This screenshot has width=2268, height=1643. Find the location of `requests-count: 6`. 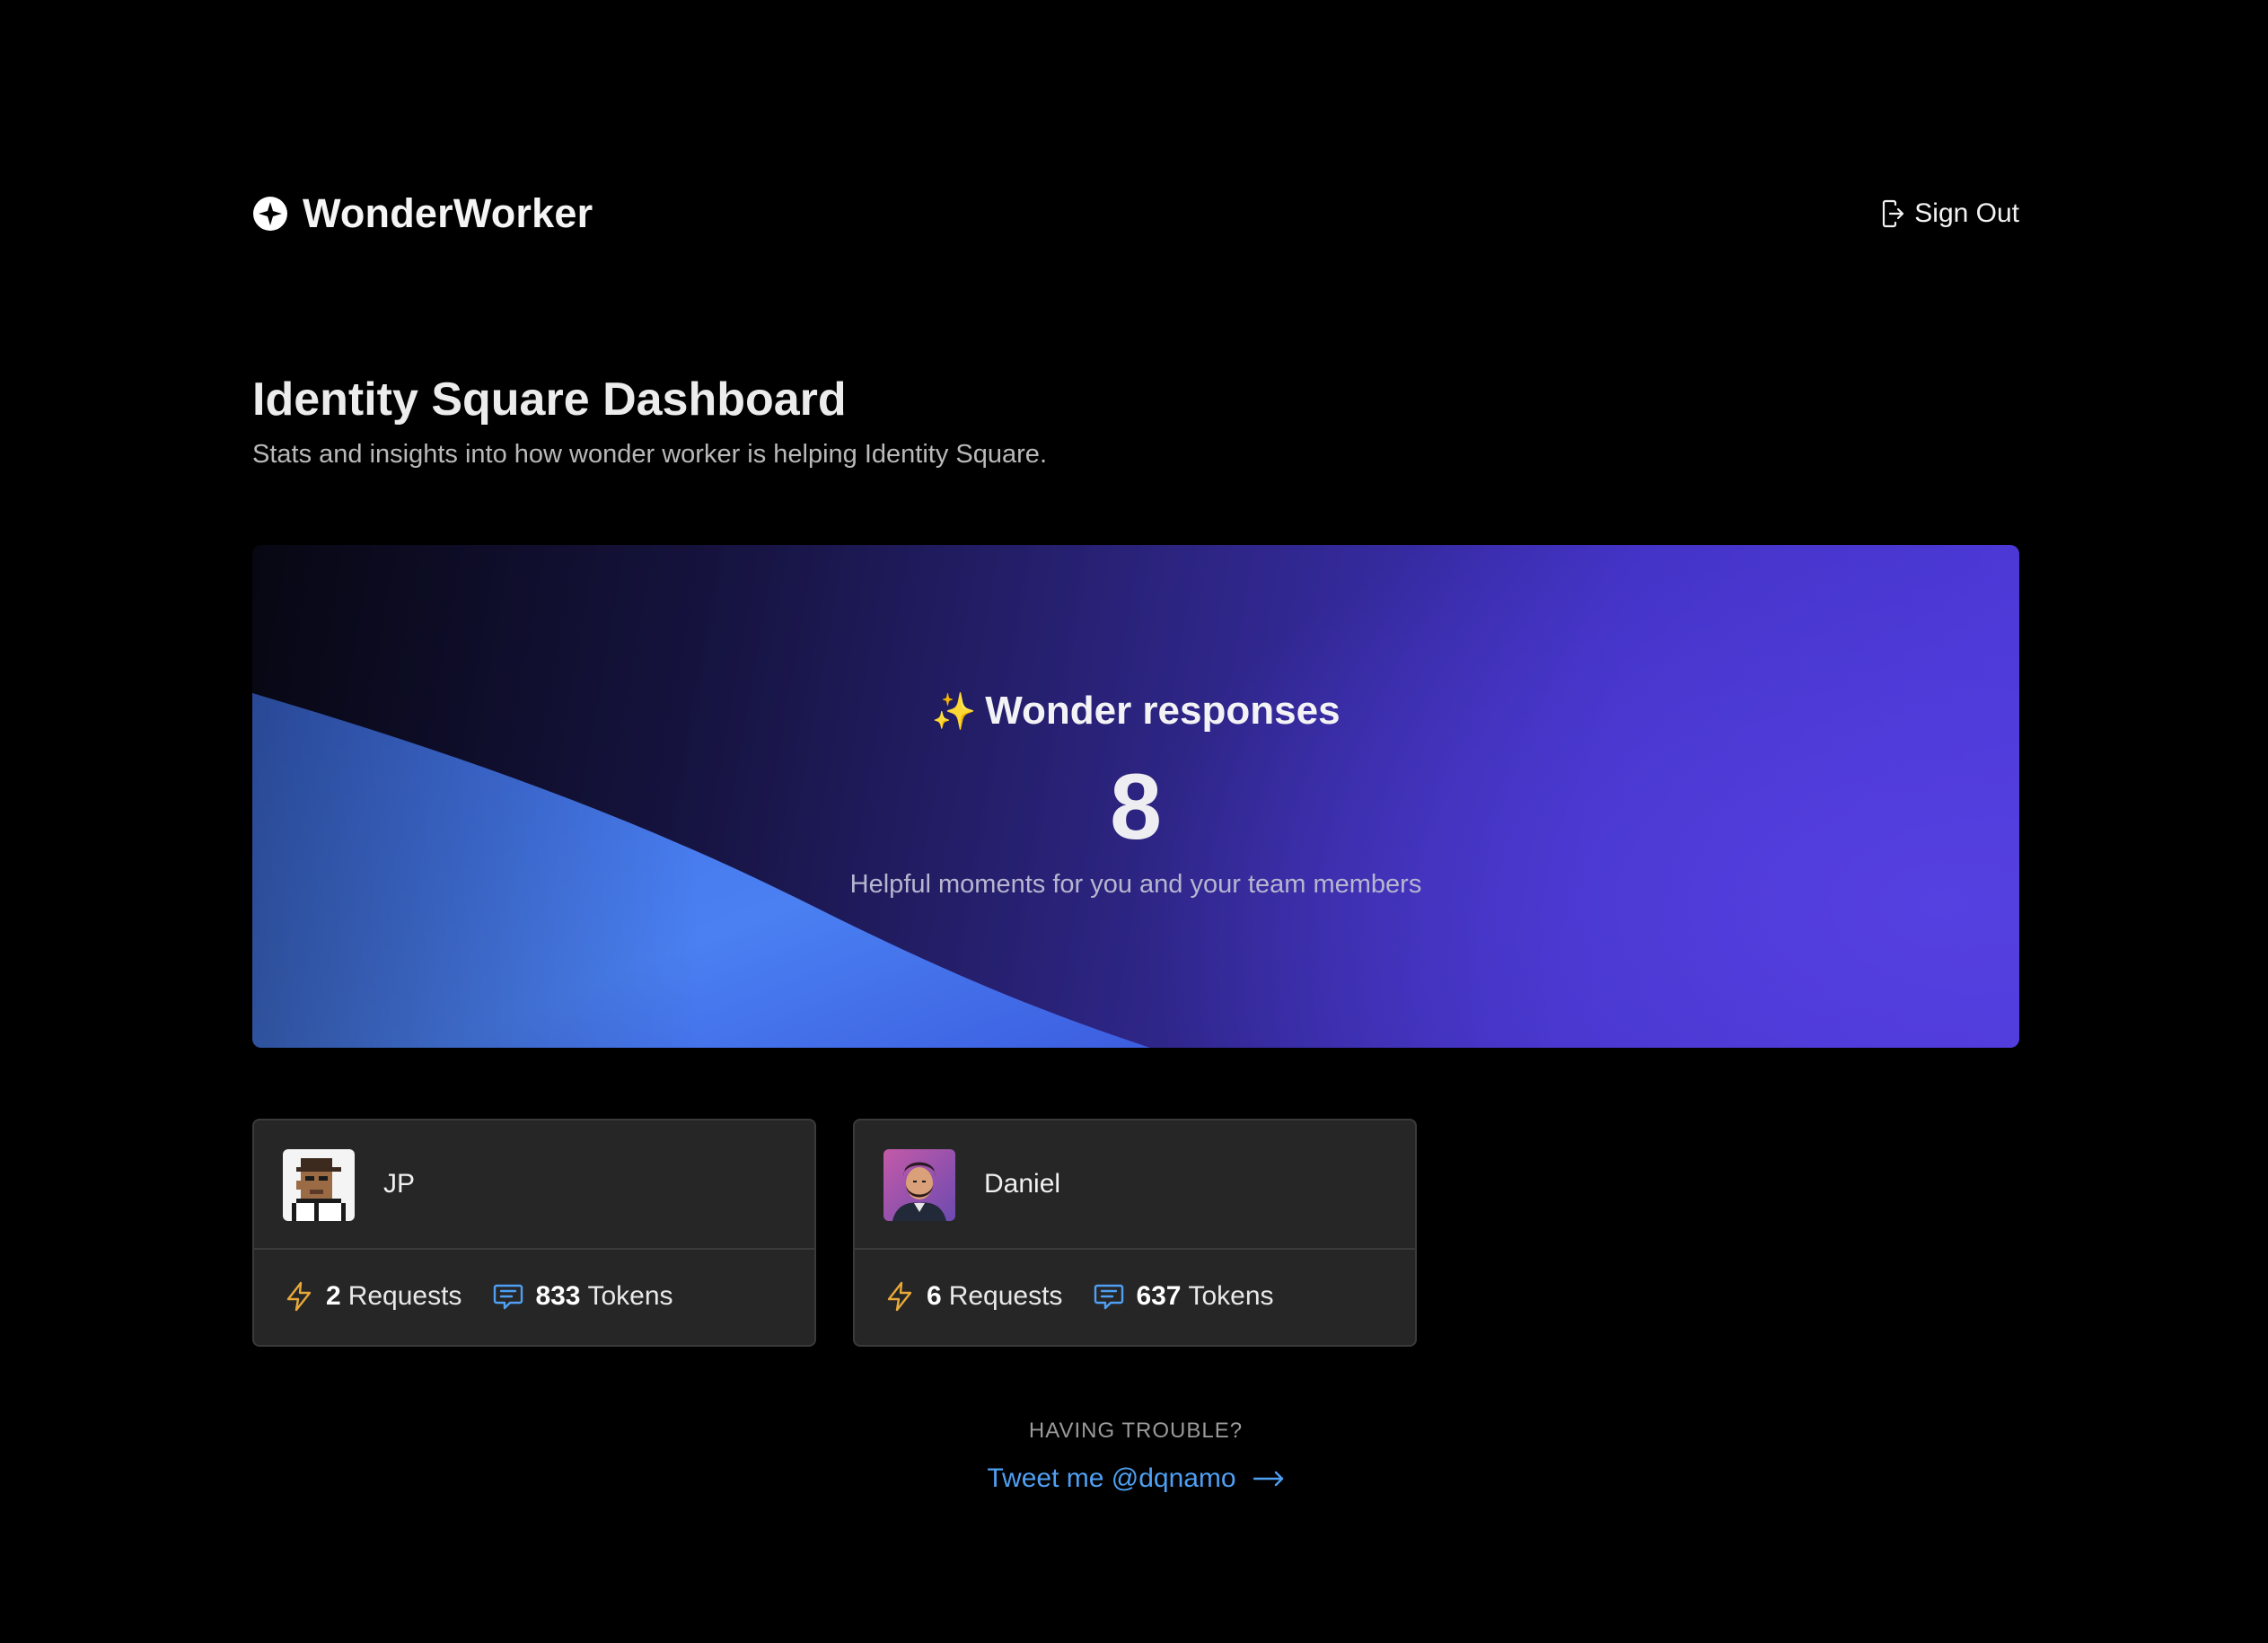

requests-count: 6 is located at coordinates (934, 1296).